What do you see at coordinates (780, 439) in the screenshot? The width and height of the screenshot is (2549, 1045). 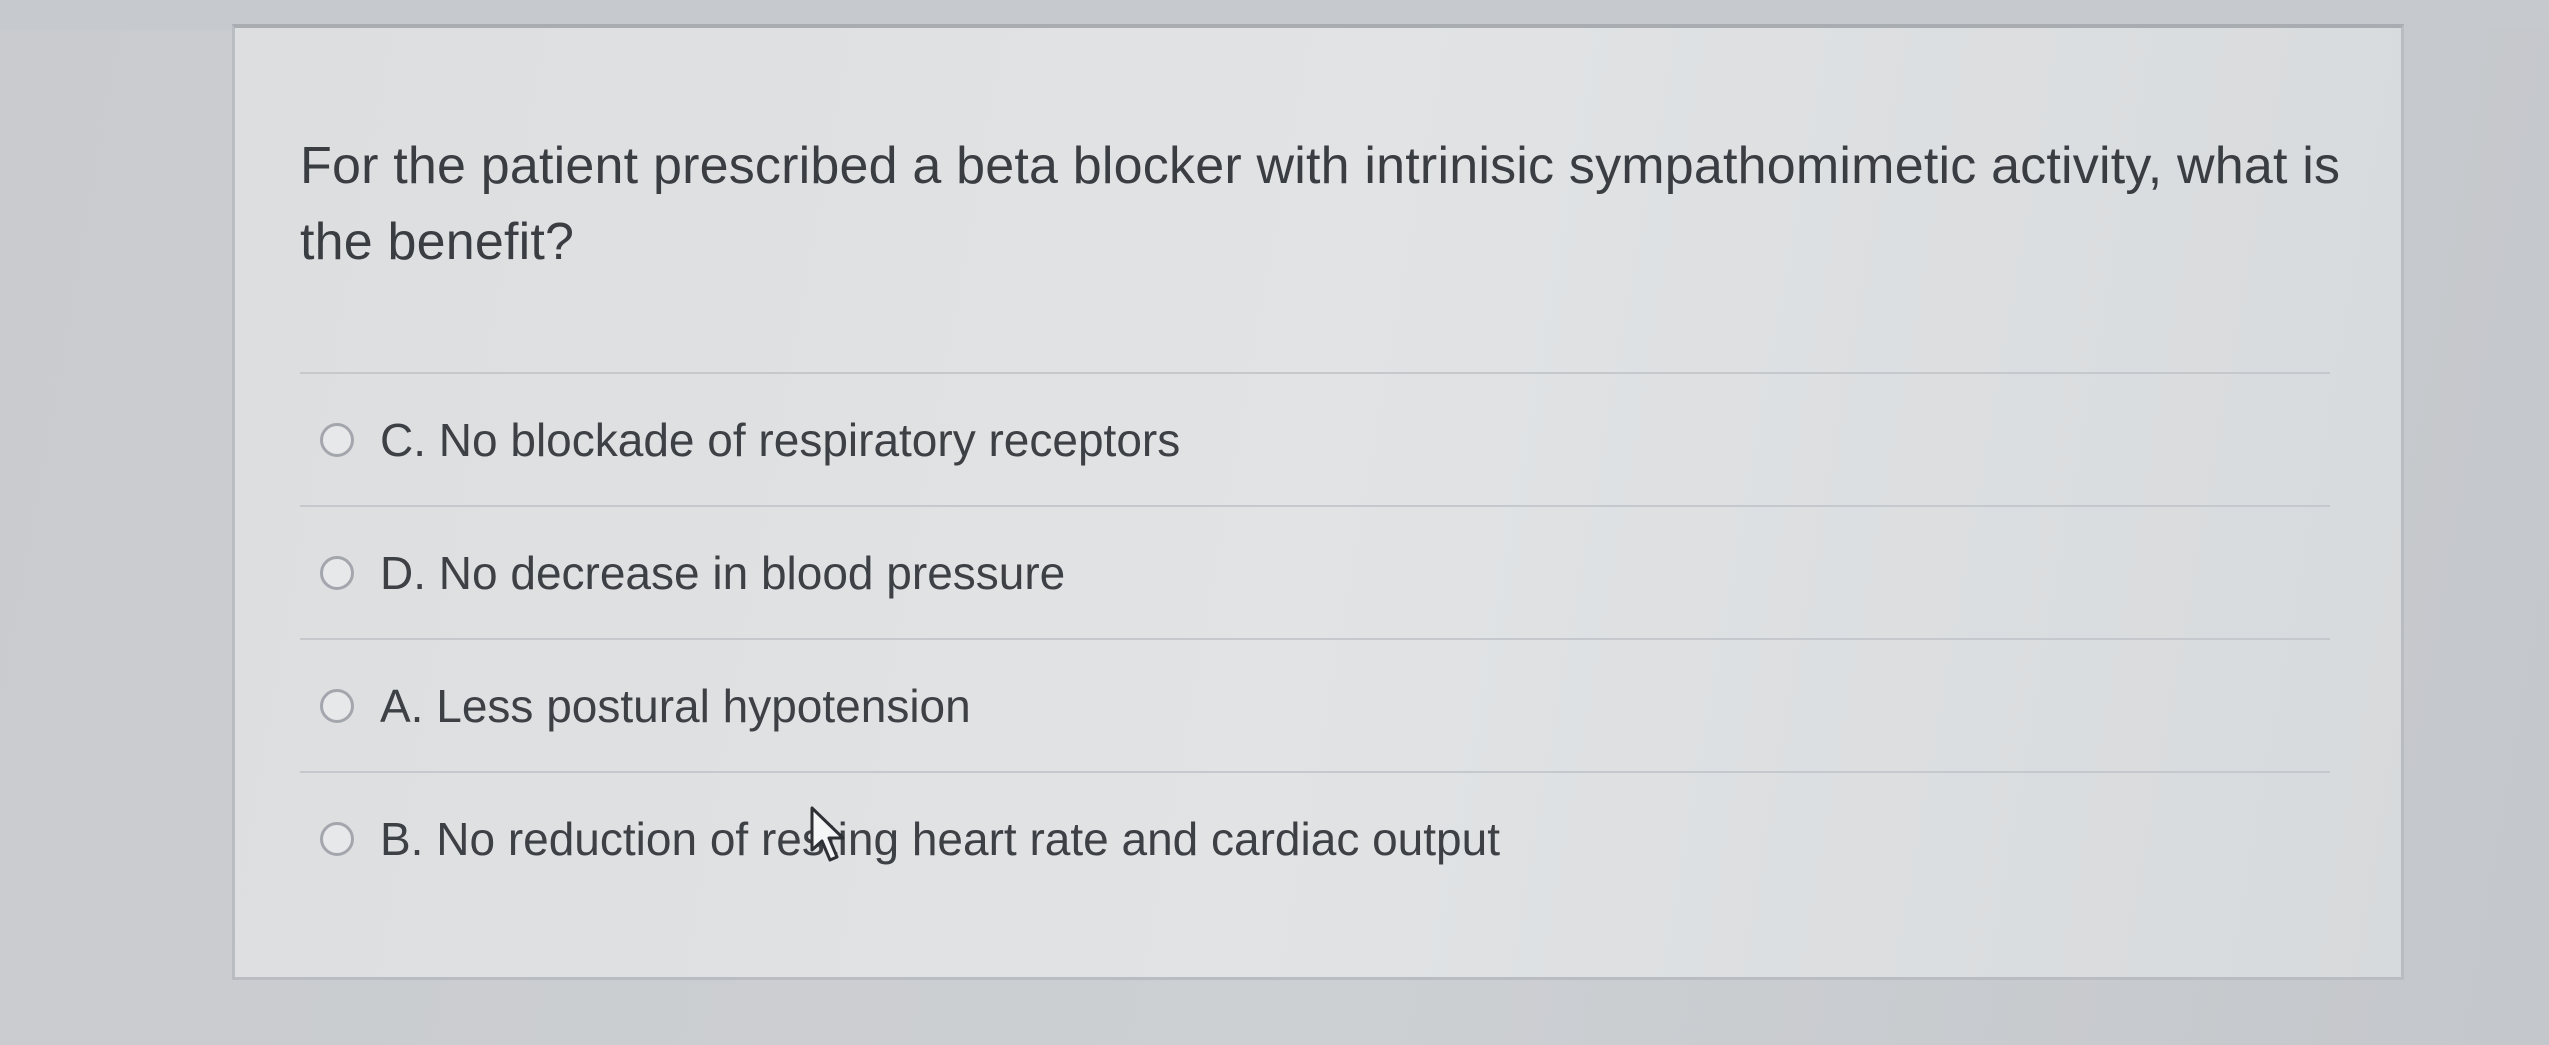 I see `answer-option-label: C. No blockade of respiratory receptors` at bounding box center [780, 439].